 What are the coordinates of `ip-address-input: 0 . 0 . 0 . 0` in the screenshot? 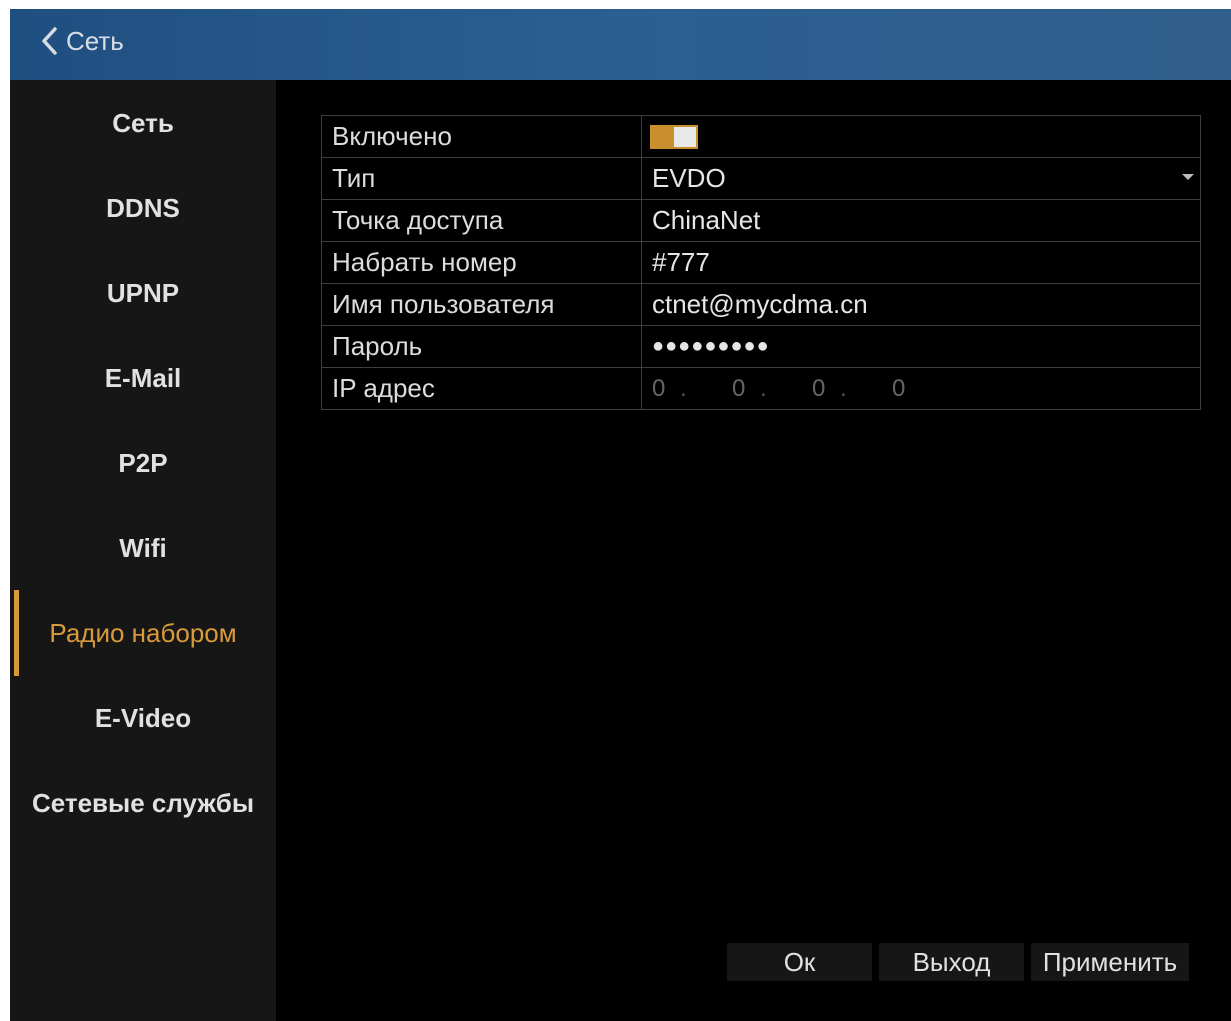 It's located at (921, 388).